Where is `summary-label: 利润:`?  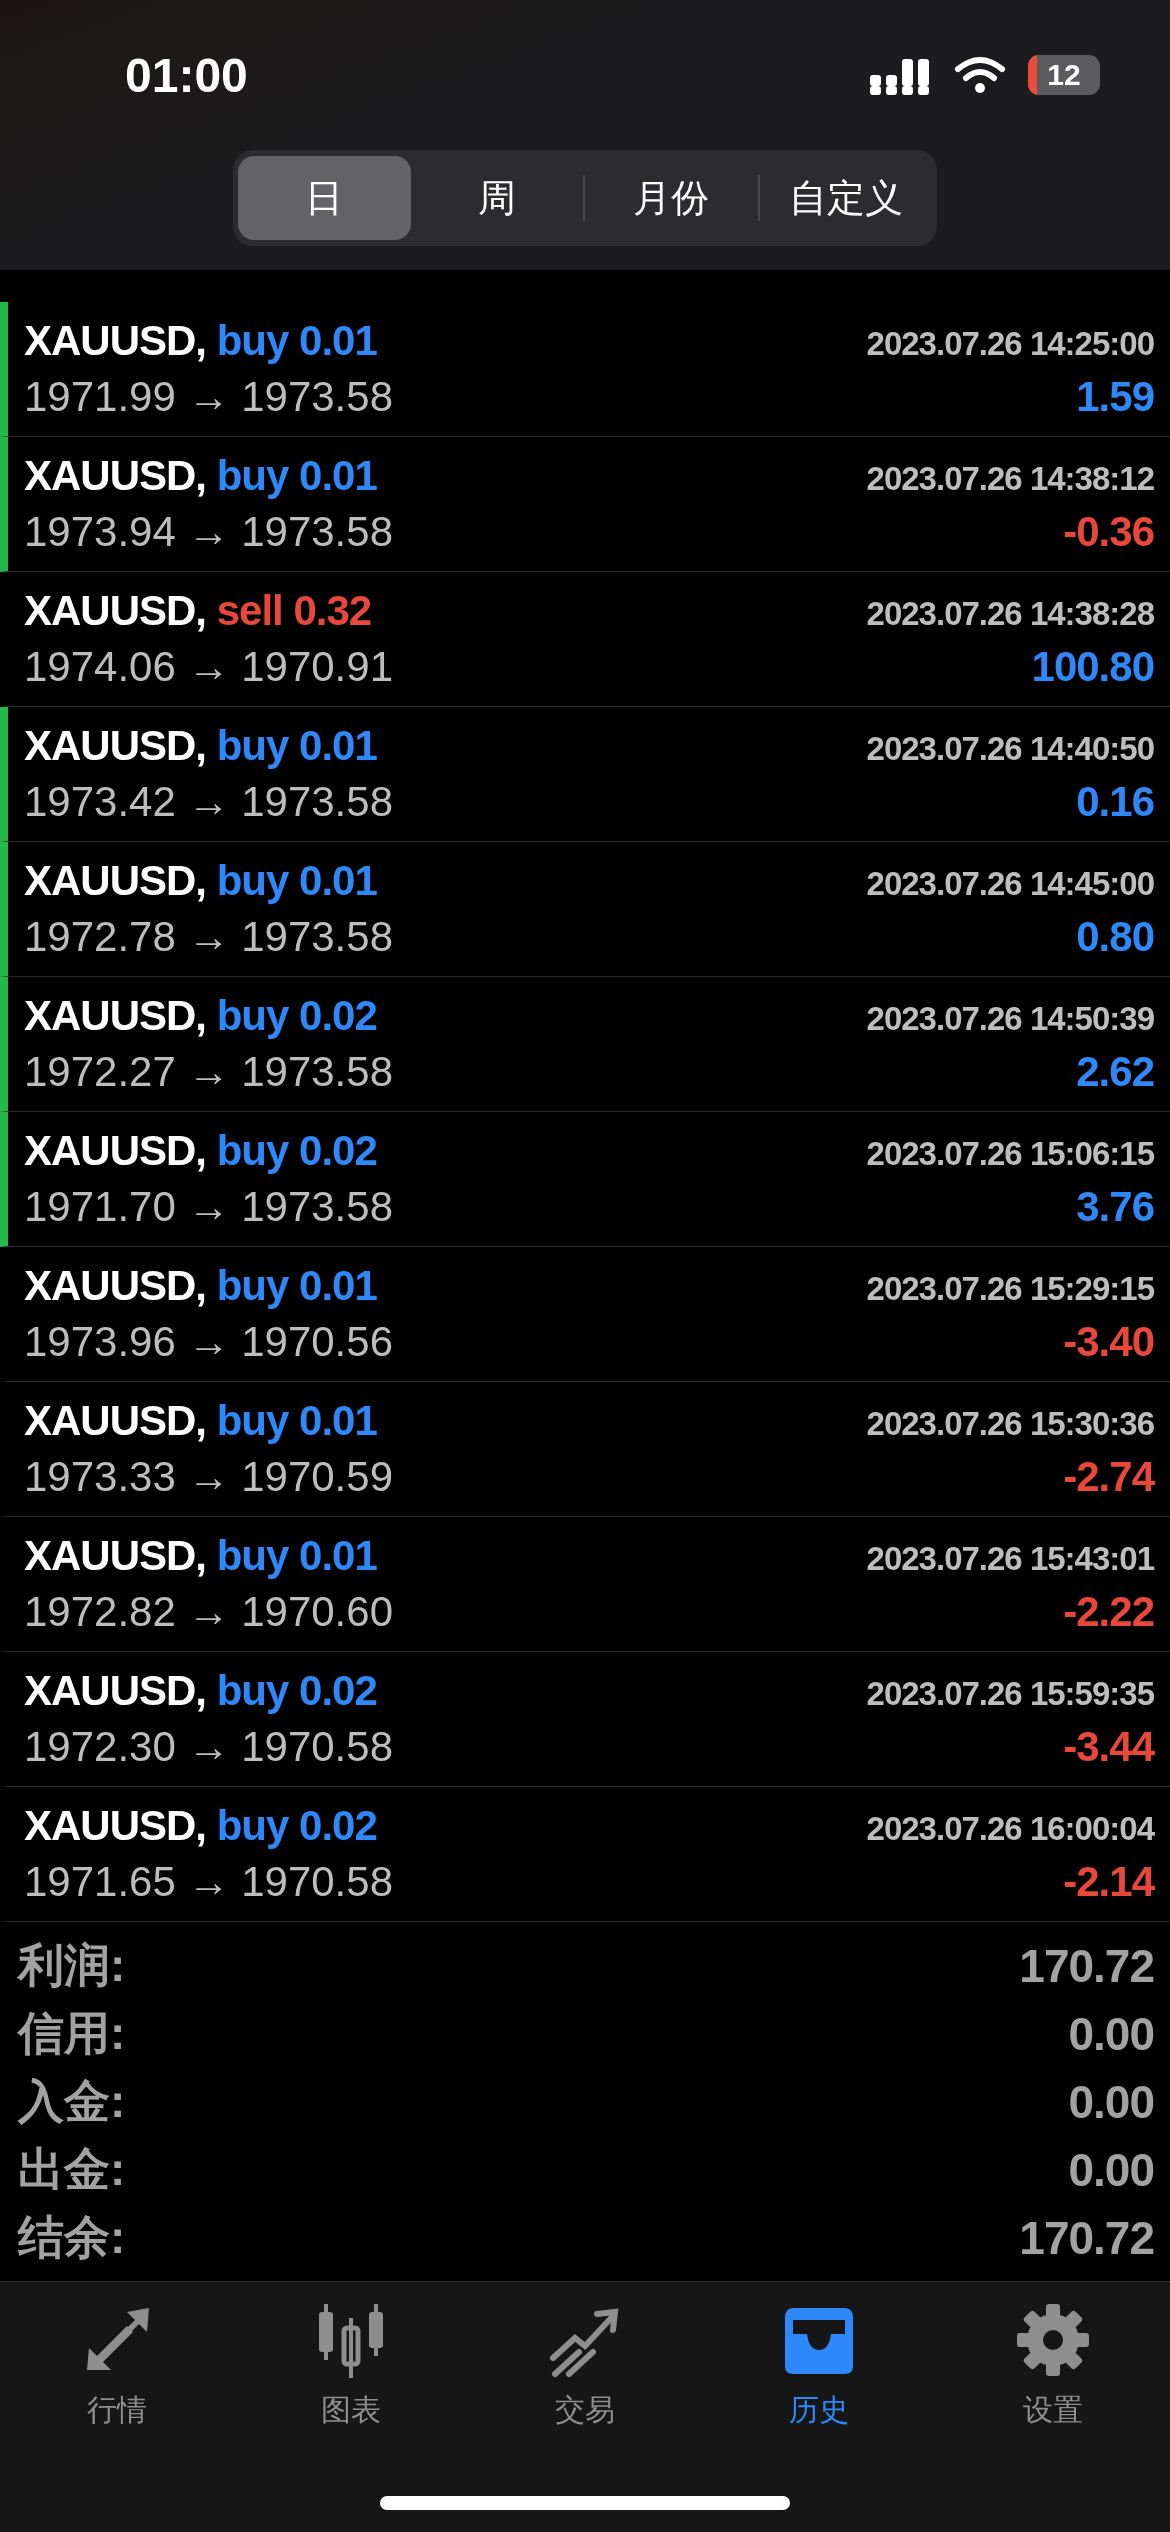 summary-label: 利润: is located at coordinates (72, 1965).